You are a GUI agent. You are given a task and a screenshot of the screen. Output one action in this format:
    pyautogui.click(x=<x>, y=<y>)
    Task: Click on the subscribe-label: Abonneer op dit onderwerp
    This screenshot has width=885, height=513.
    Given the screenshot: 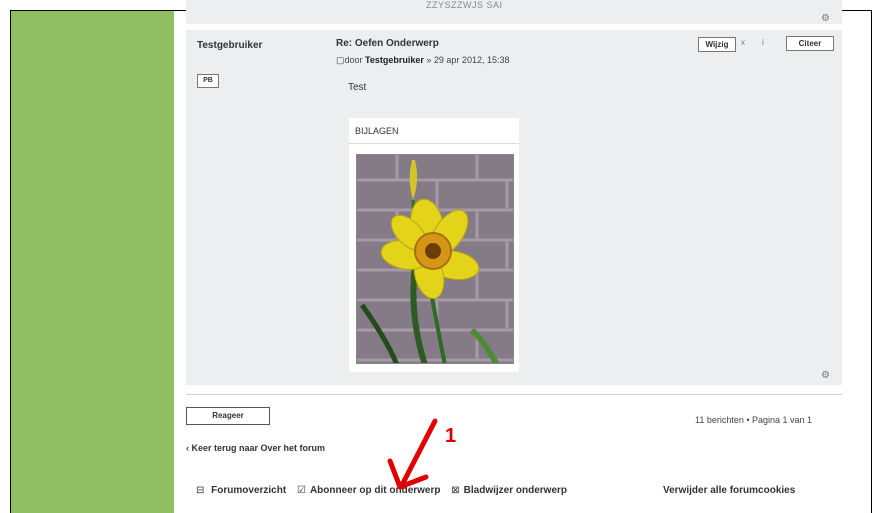 What is the action you would take?
    pyautogui.click(x=375, y=490)
    